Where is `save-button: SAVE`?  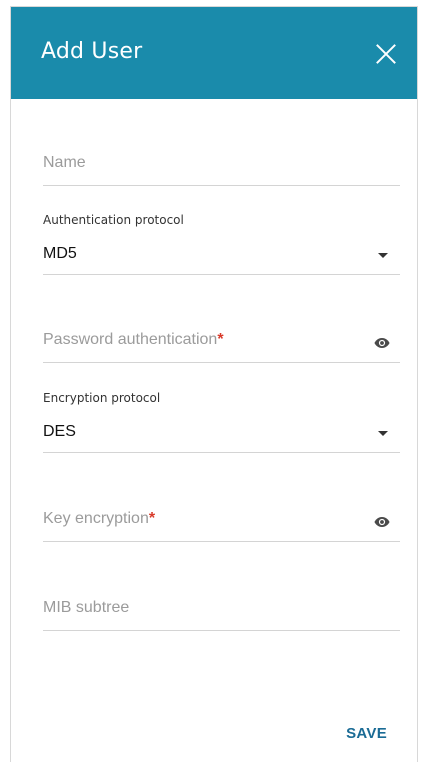 save-button: SAVE is located at coordinates (366, 733).